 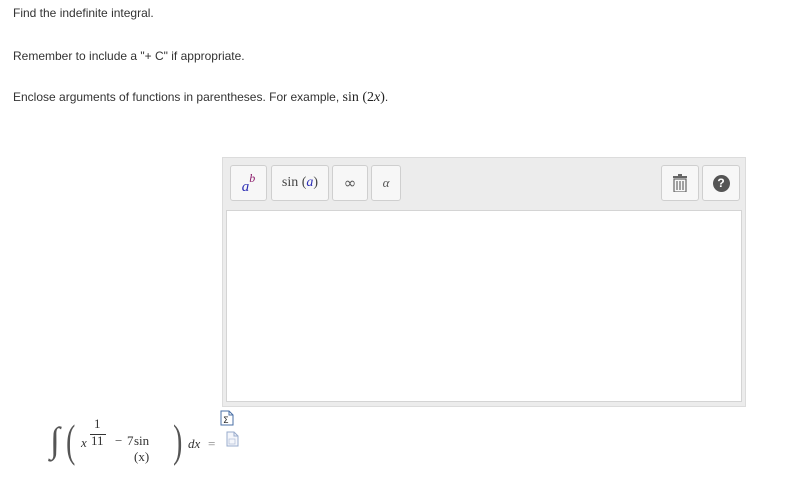 I want to click on infinity-button: ∞, so click(x=350, y=183).